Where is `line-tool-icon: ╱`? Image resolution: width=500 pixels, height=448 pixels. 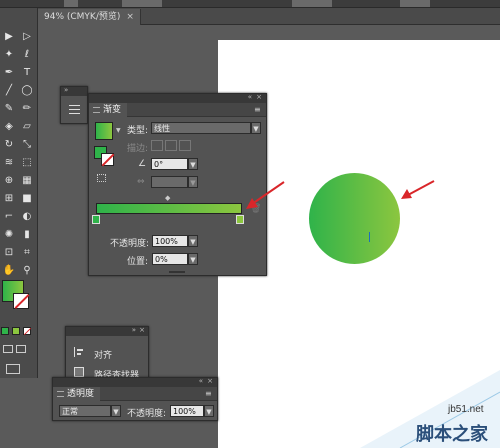
line-tool-icon: ╱ is located at coordinates (9, 91).